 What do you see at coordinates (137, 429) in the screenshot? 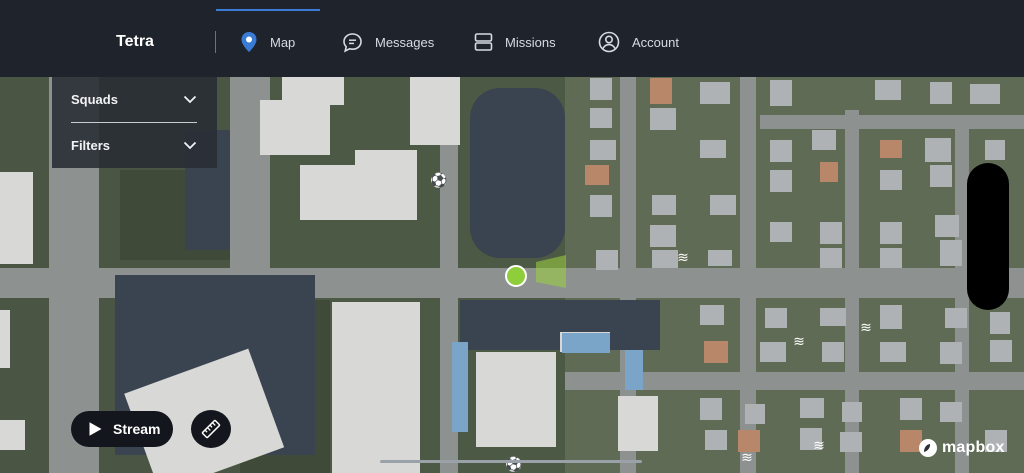
I see `stream-label: Stream` at bounding box center [137, 429].